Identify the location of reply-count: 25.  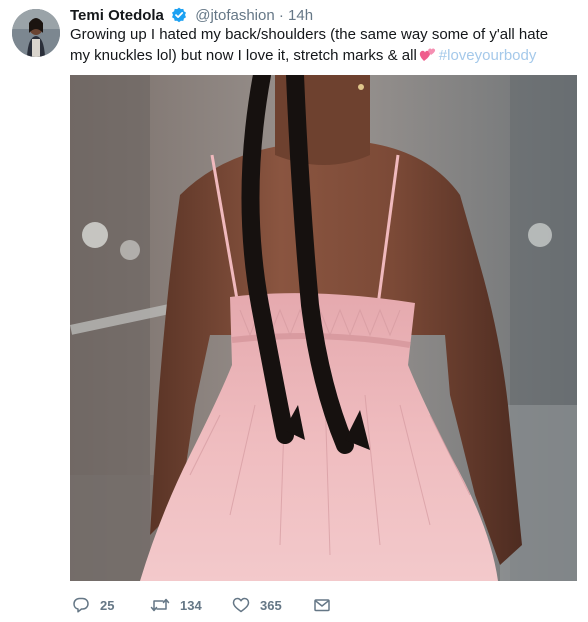
(107, 605).